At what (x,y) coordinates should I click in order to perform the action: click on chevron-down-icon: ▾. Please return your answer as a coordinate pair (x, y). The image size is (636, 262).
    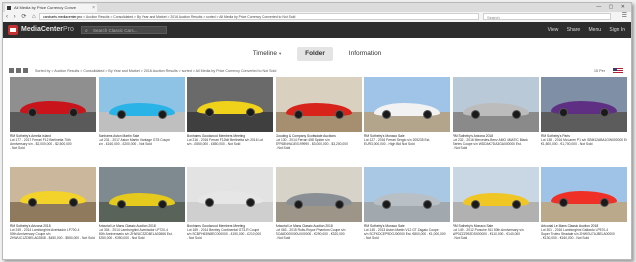
    Looking at the image, I should click on (280, 53).